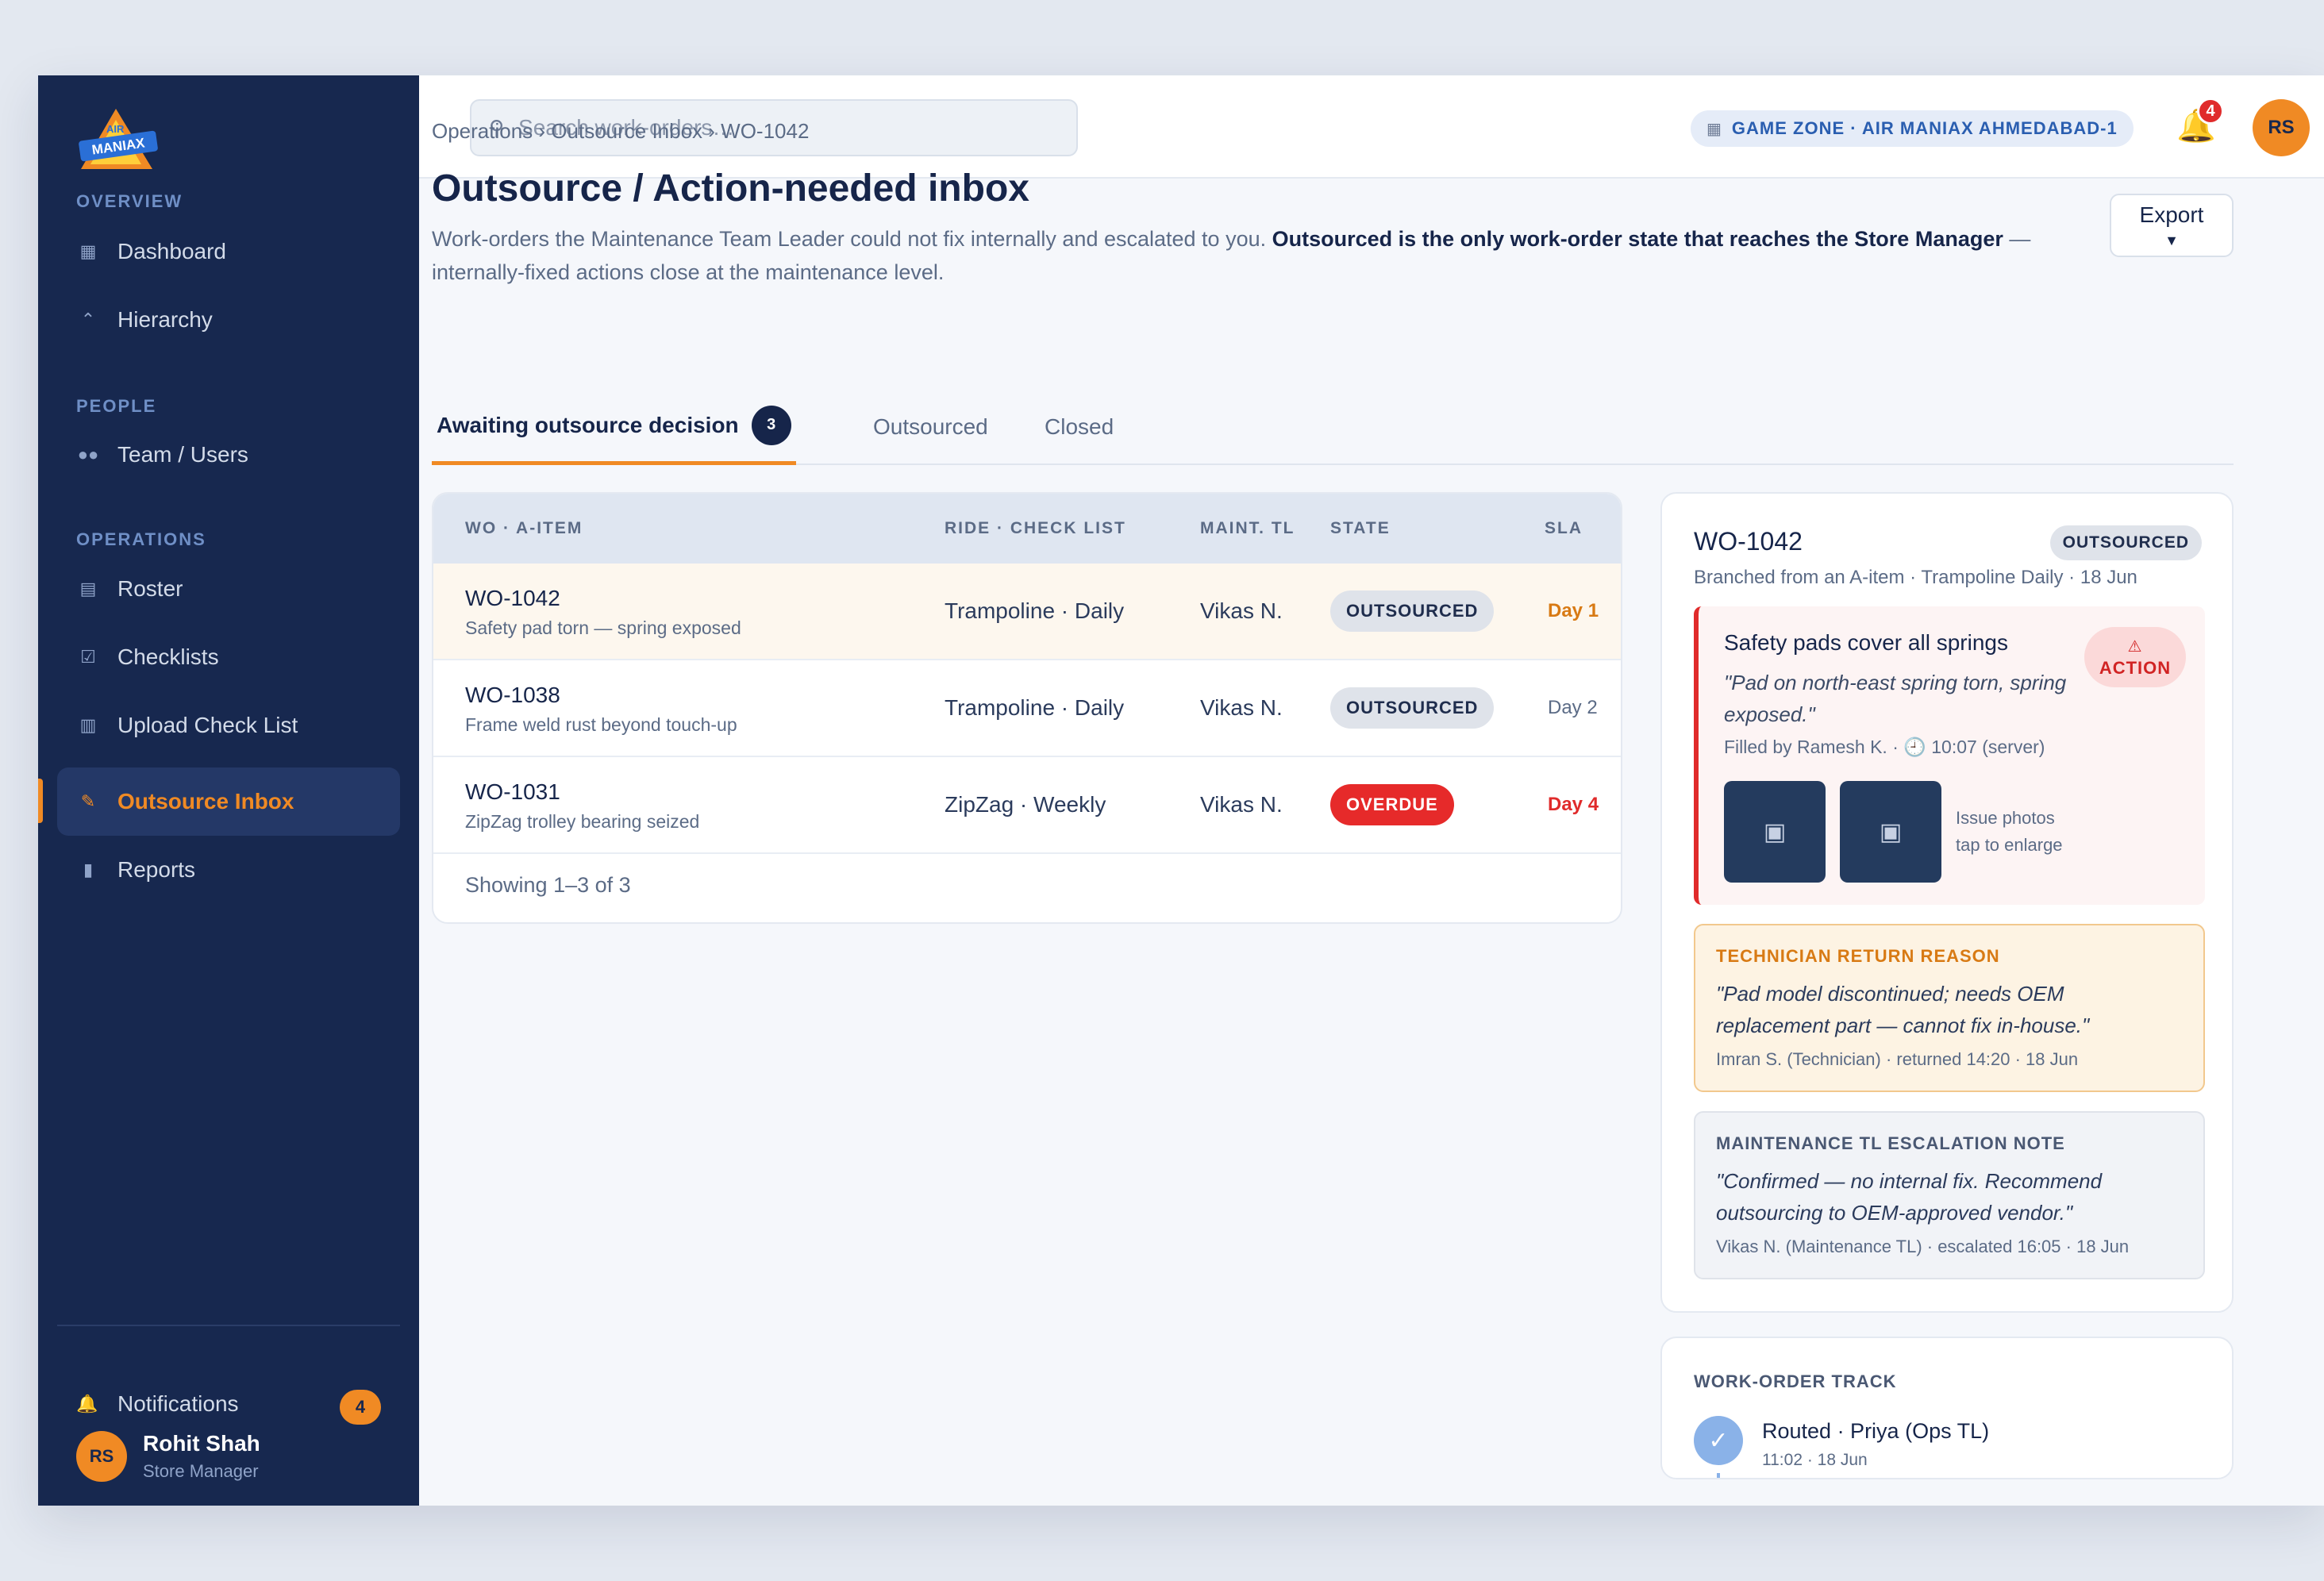 Image resolution: width=2324 pixels, height=1581 pixels. What do you see at coordinates (88, 251) in the screenshot?
I see `dashboard-icon: ▦` at bounding box center [88, 251].